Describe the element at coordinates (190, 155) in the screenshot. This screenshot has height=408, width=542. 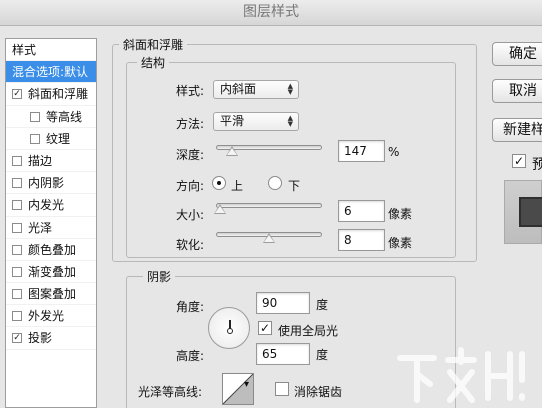
I see `depth-label: 深度:` at that location.